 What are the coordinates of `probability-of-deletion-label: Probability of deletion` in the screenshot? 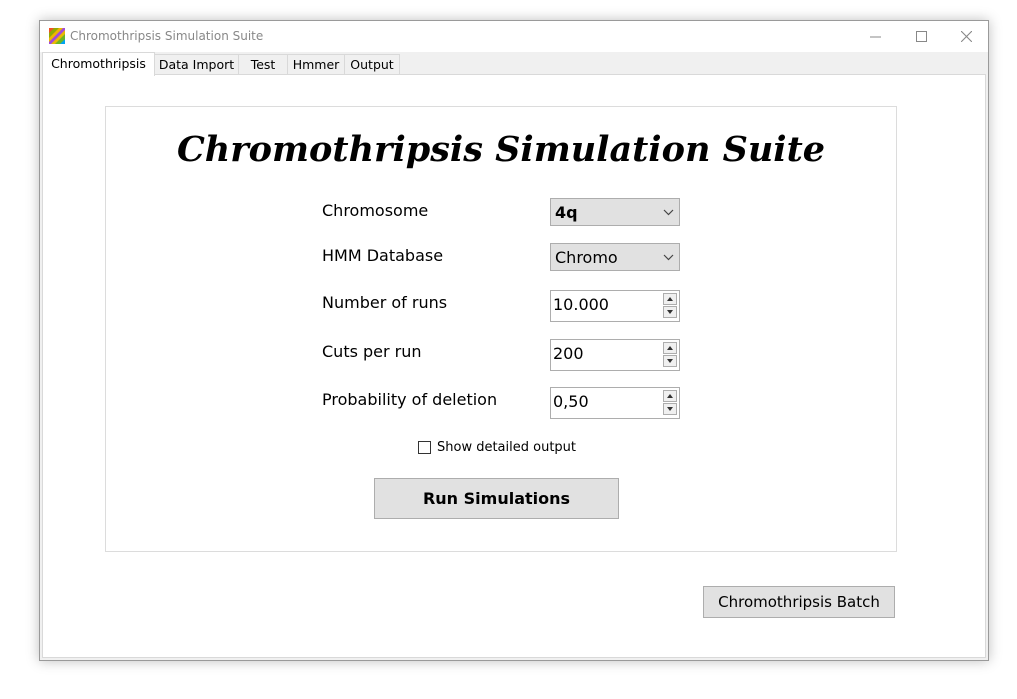 It's located at (410, 399).